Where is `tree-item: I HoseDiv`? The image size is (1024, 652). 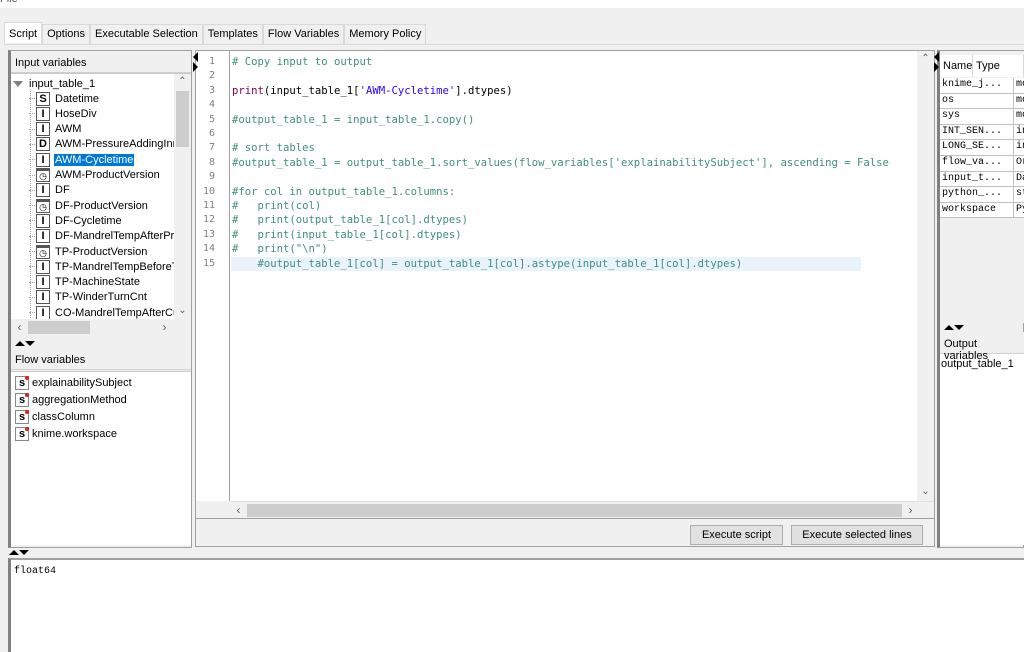 tree-item: I HoseDiv is located at coordinates (63, 113).